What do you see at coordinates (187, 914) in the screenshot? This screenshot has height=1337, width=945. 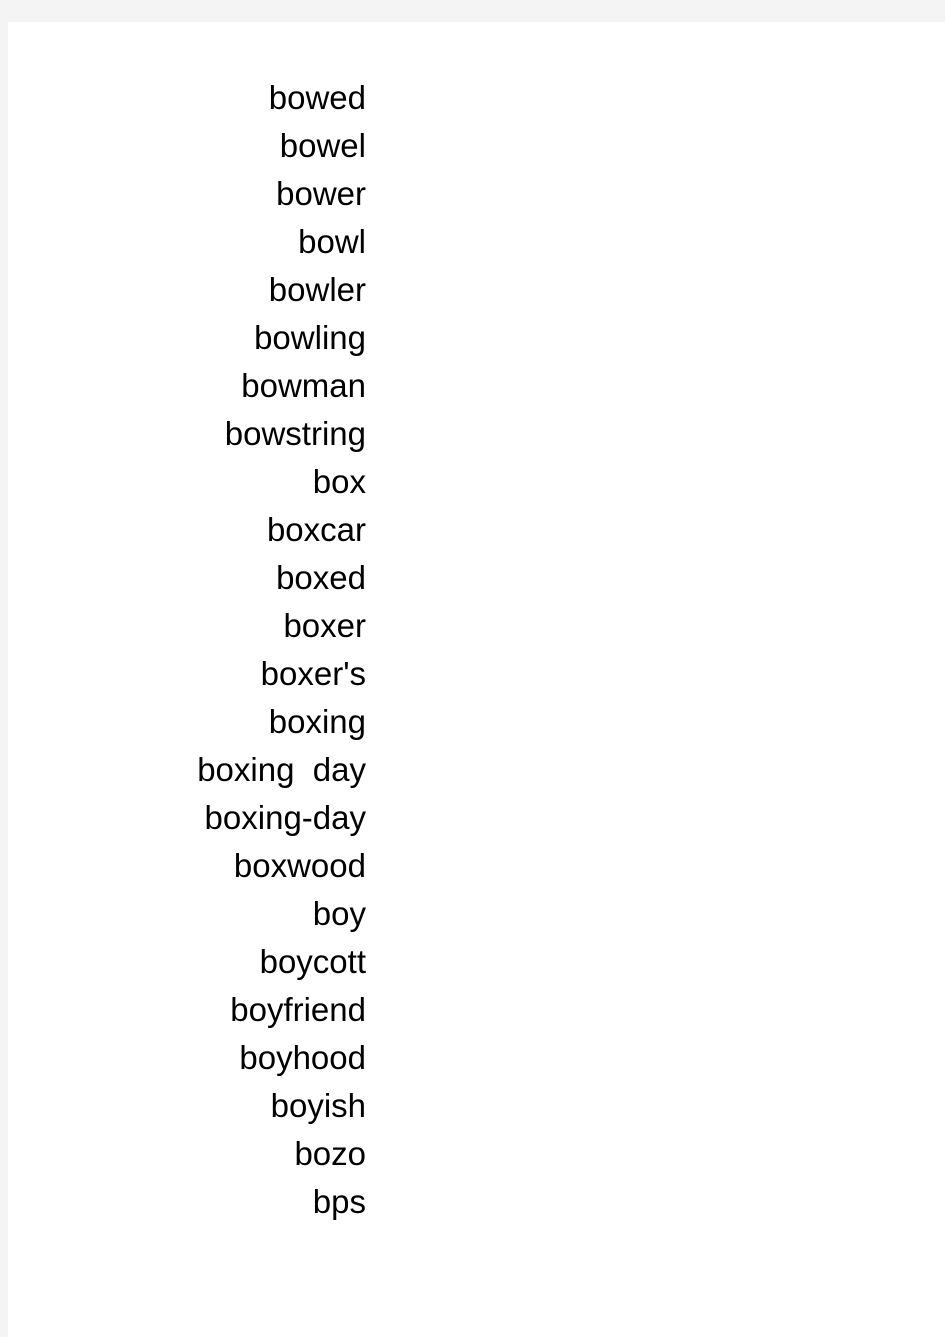 I see `list-item: boy` at bounding box center [187, 914].